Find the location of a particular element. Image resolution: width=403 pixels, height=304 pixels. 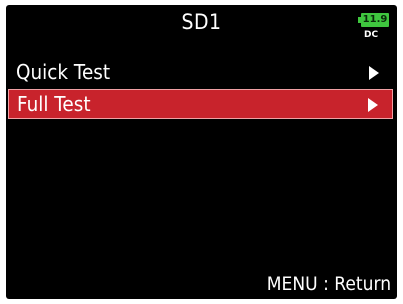

menu-item-full-test: Full Test is located at coordinates (200, 104).